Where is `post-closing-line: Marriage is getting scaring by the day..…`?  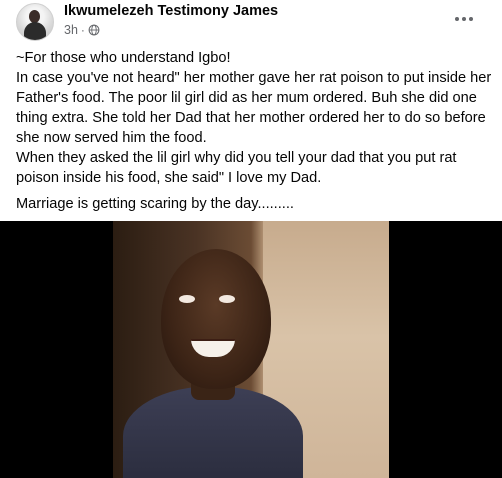
post-closing-line: Marriage is getting scaring by the day..… is located at coordinates (155, 204).